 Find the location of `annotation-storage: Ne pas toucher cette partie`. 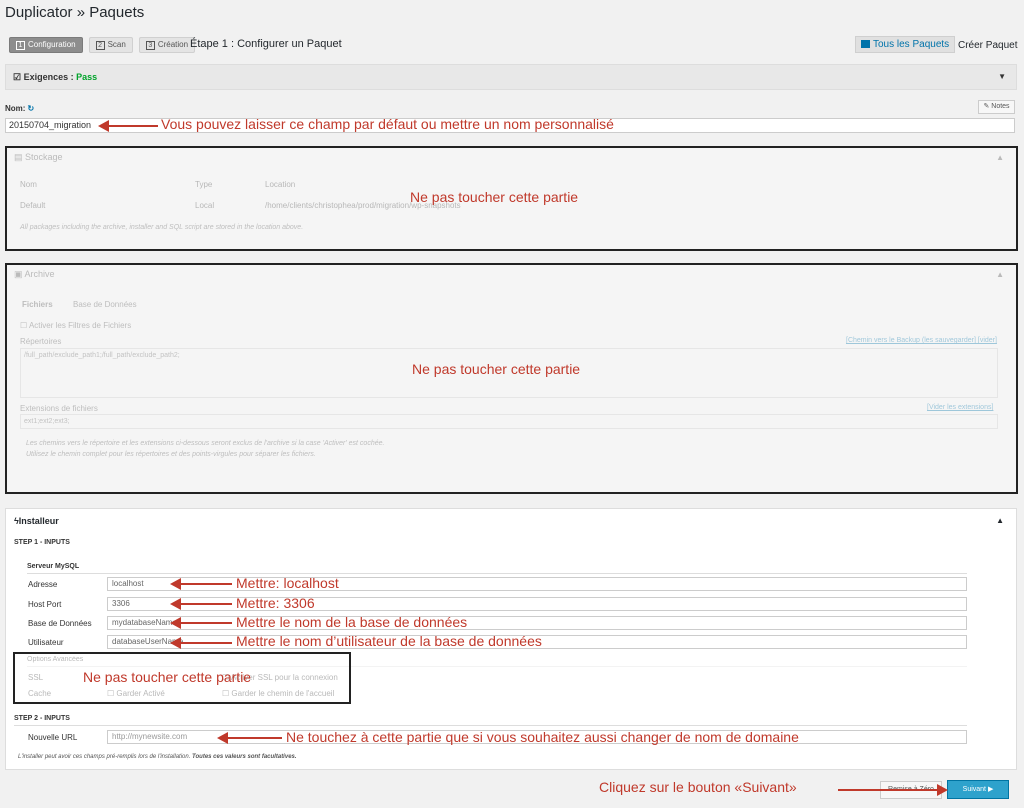

annotation-storage: Ne pas toucher cette partie is located at coordinates (494, 197).